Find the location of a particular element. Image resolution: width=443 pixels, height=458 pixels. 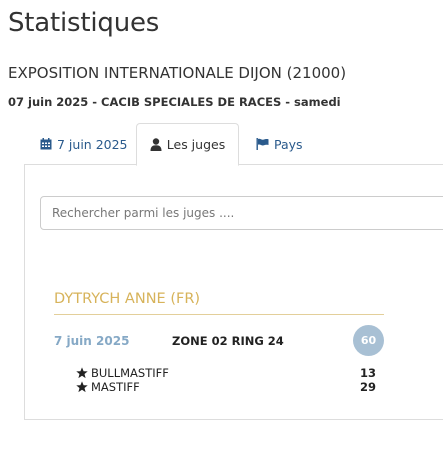

tab-bar: 7 juin 2025 Les juges Pays is located at coordinates (233, 144).